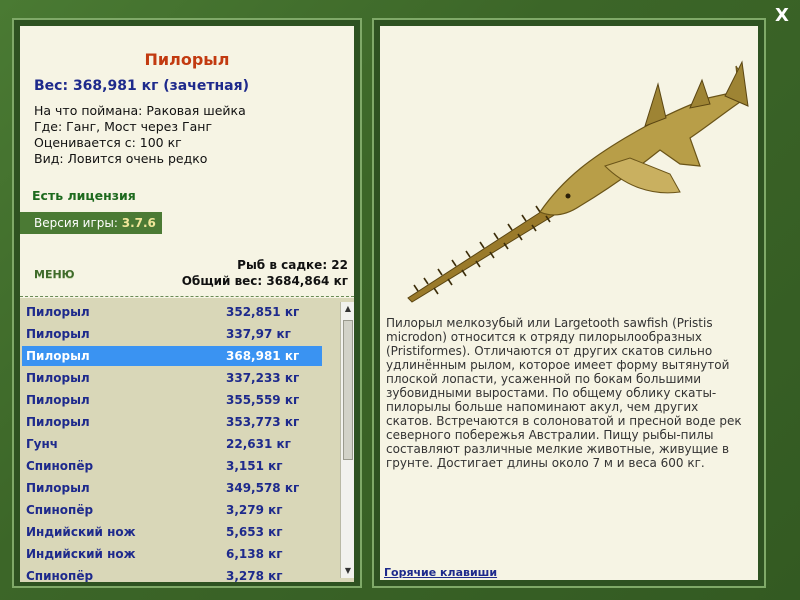 The height and width of the screenshot is (600, 800). What do you see at coordinates (172, 334) in the screenshot?
I see `table-row: Пилорыл 337,97 кг` at bounding box center [172, 334].